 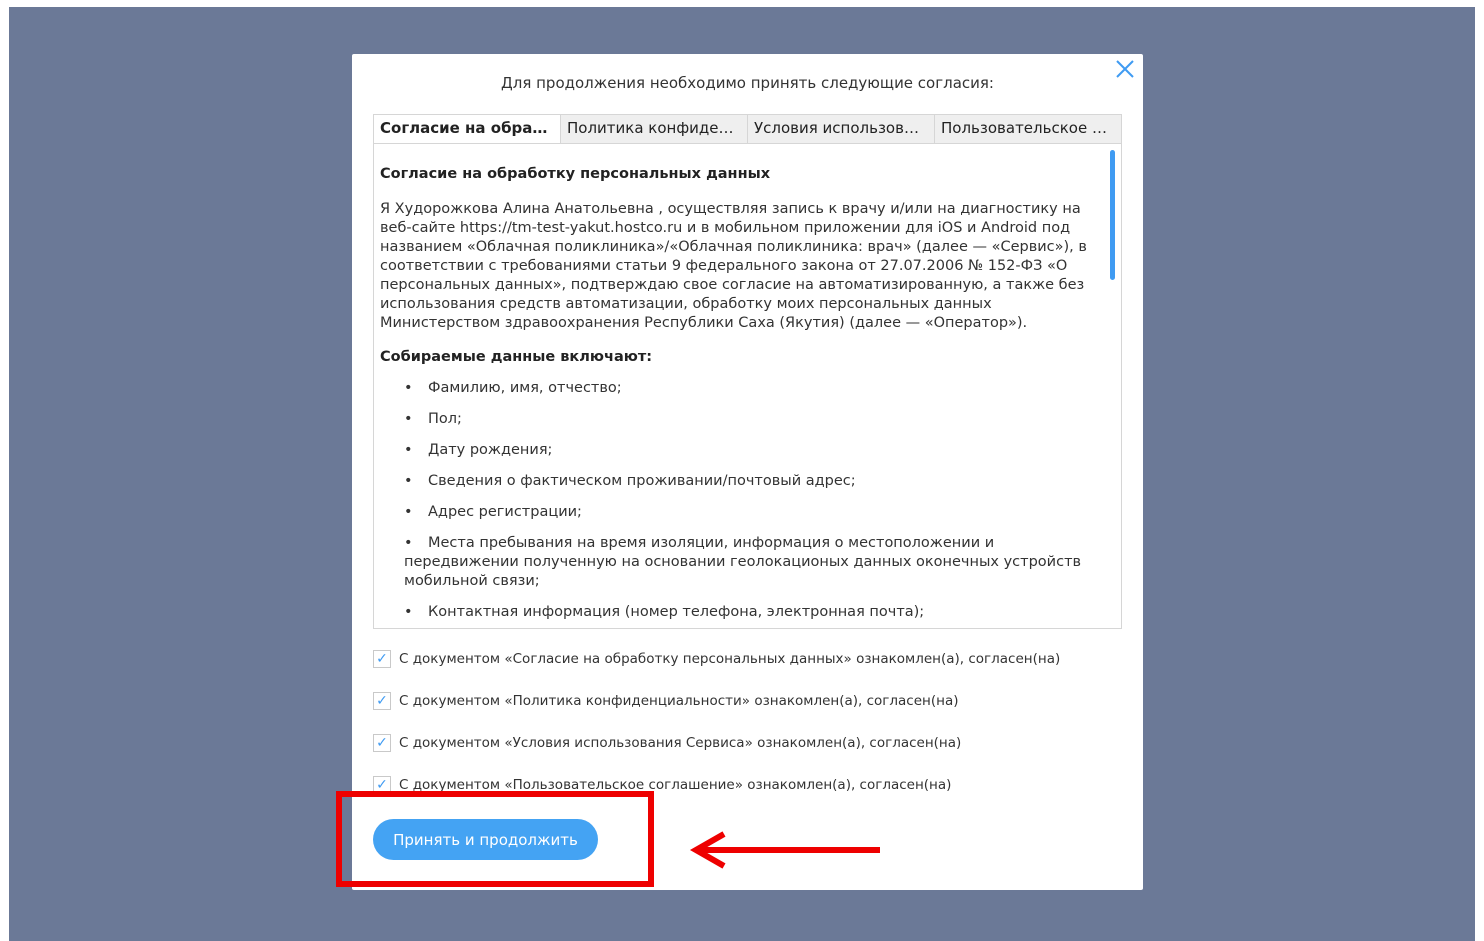 What do you see at coordinates (1027, 129) in the screenshot?
I see `tab-user-agreement: Пользовательское соглашение` at bounding box center [1027, 129].